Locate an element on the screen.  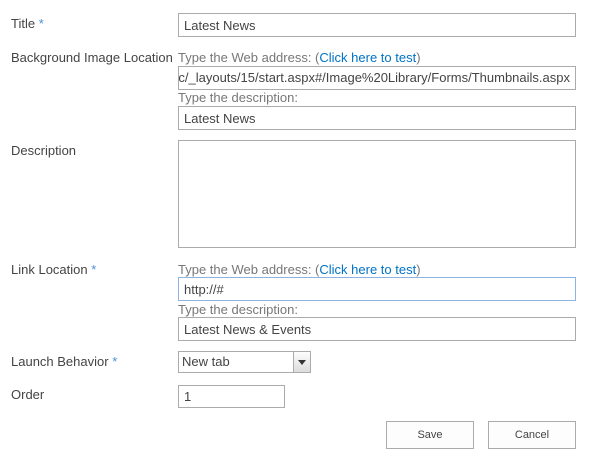
order-input is located at coordinates (231, 396).